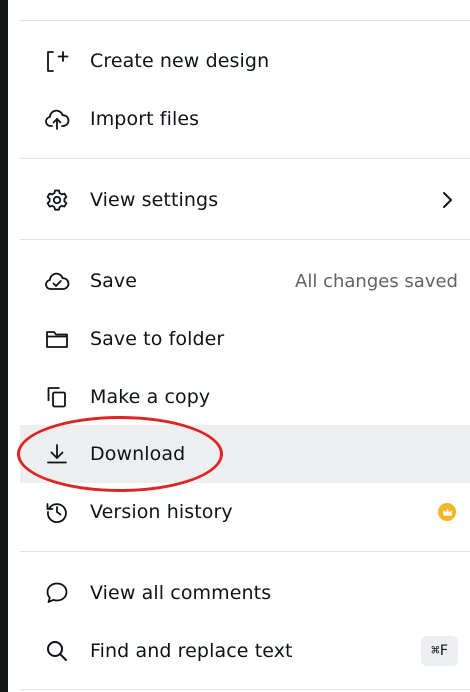 This screenshot has height=692, width=470. Describe the element at coordinates (57, 593) in the screenshot. I see `comment-icon` at that location.